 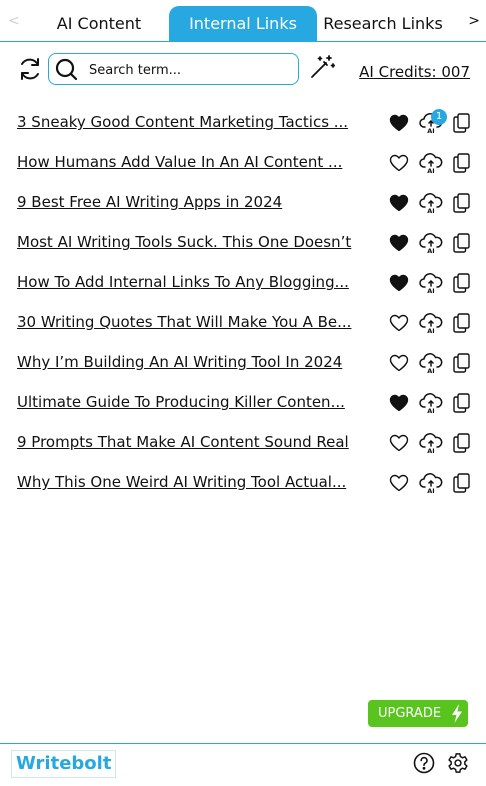 I want to click on footer: Writebolt, so click(x=243, y=764).